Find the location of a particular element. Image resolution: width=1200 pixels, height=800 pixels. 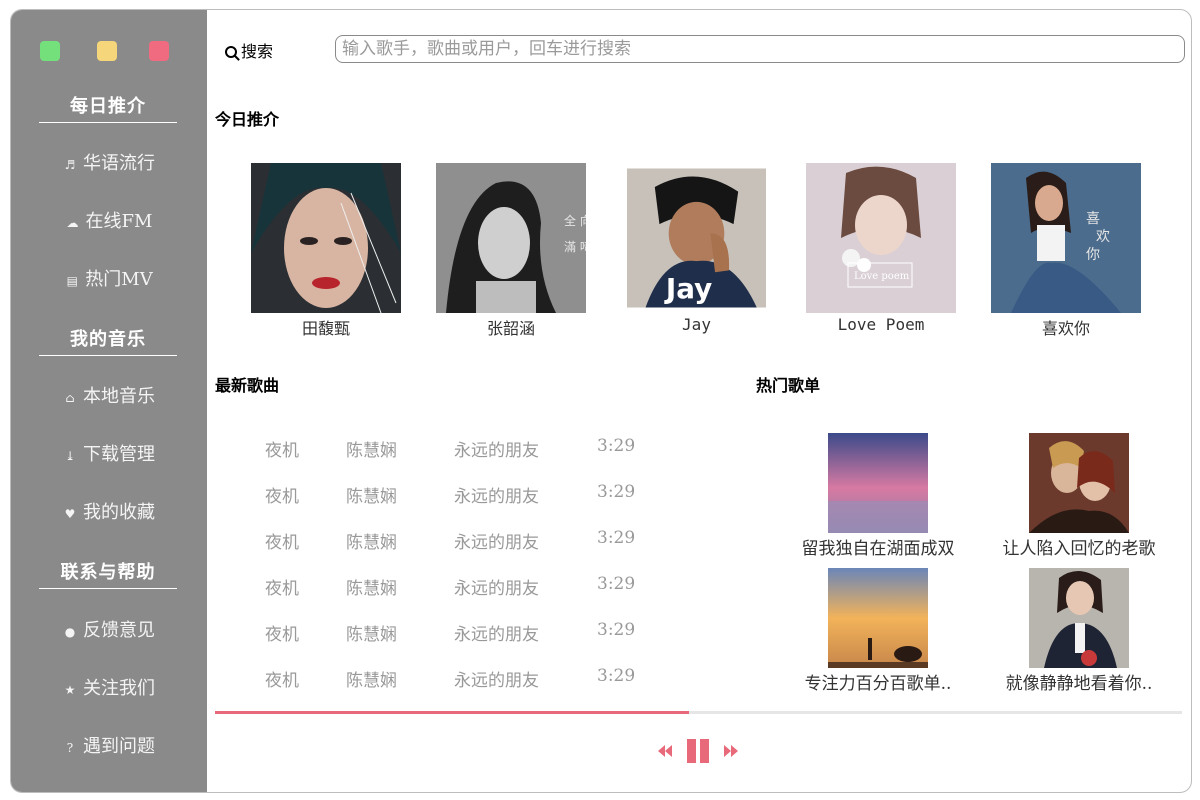

search-label: 搜索 is located at coordinates (249, 50).